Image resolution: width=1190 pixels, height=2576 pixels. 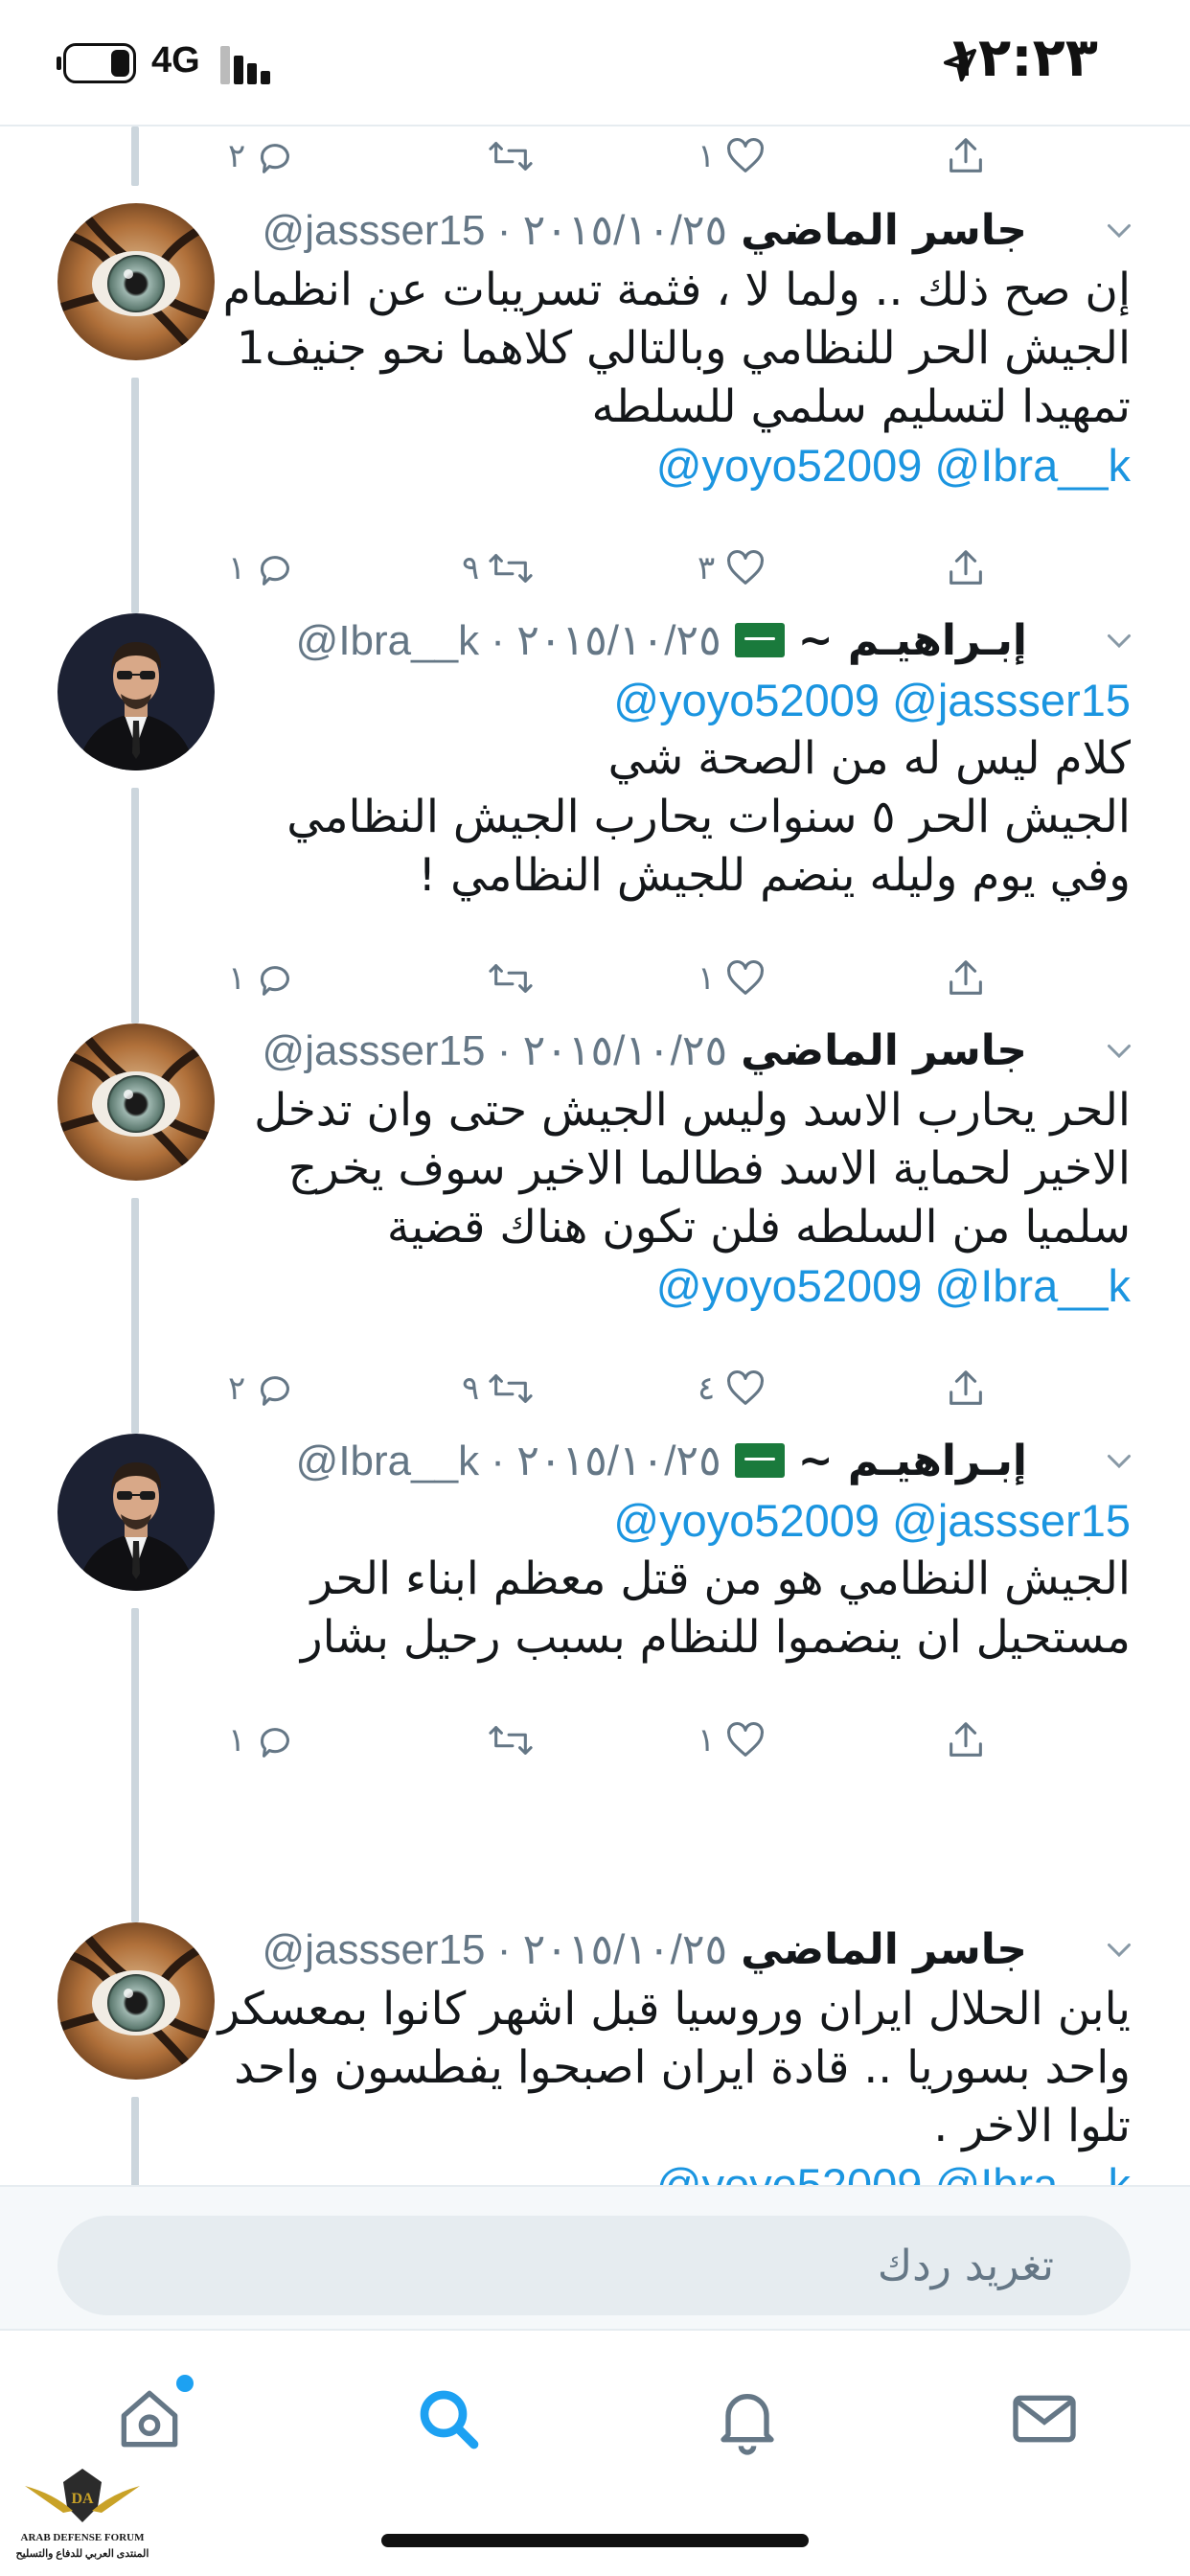 What do you see at coordinates (471, 1388) in the screenshot?
I see `retweet-count: ٩` at bounding box center [471, 1388].